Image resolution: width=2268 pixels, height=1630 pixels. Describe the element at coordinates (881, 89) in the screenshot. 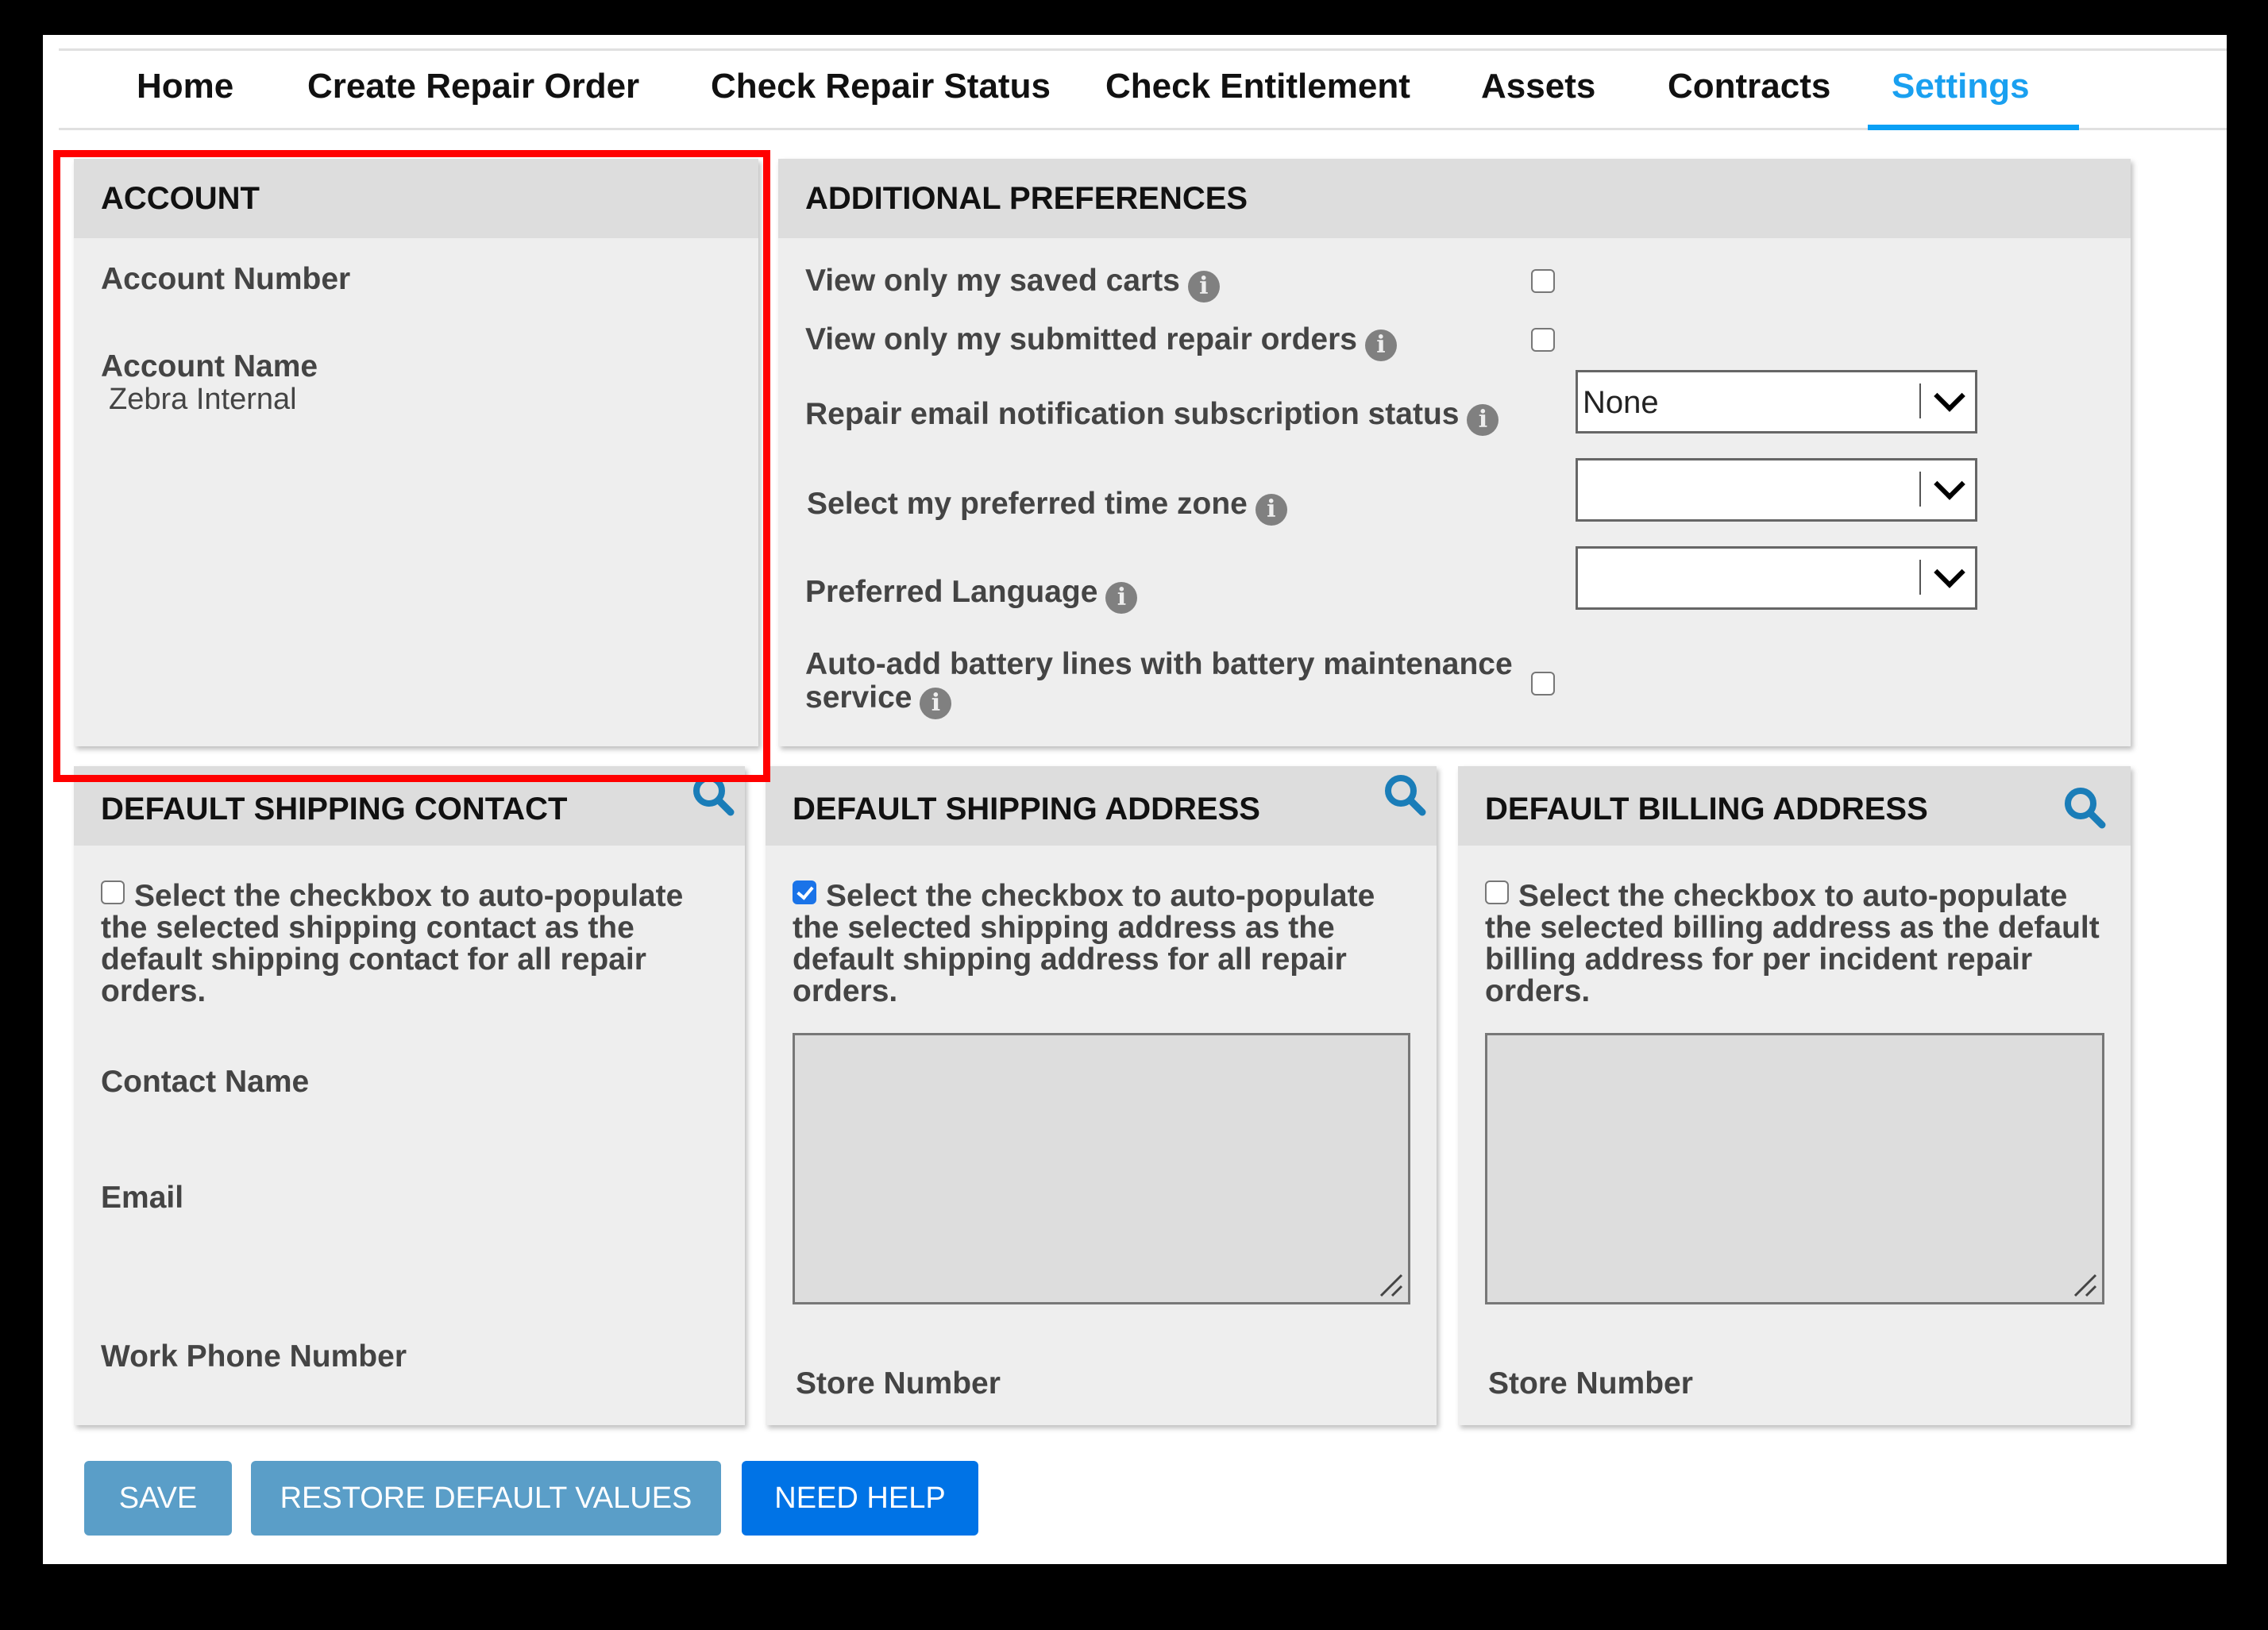

I see `tab-check-repair-status: Check Repair Status` at that location.